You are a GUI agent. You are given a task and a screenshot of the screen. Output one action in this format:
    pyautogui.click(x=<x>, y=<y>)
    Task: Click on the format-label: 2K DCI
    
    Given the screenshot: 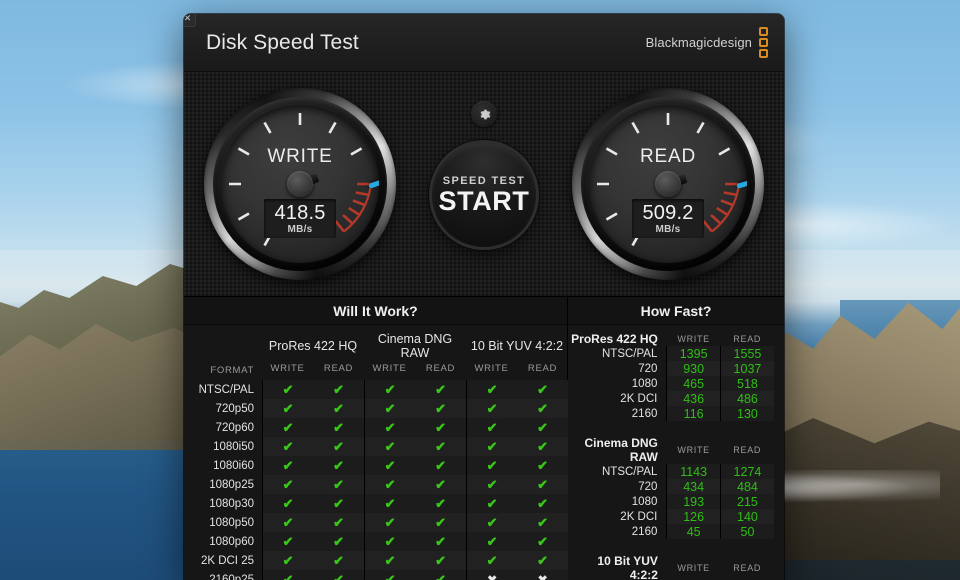 What is the action you would take?
    pyautogui.click(x=639, y=398)
    